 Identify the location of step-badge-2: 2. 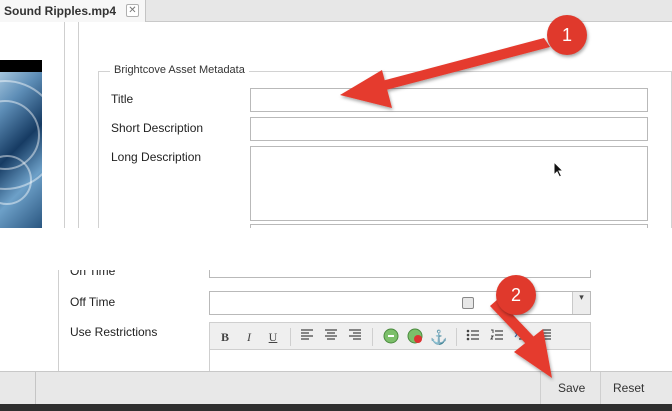
(516, 295).